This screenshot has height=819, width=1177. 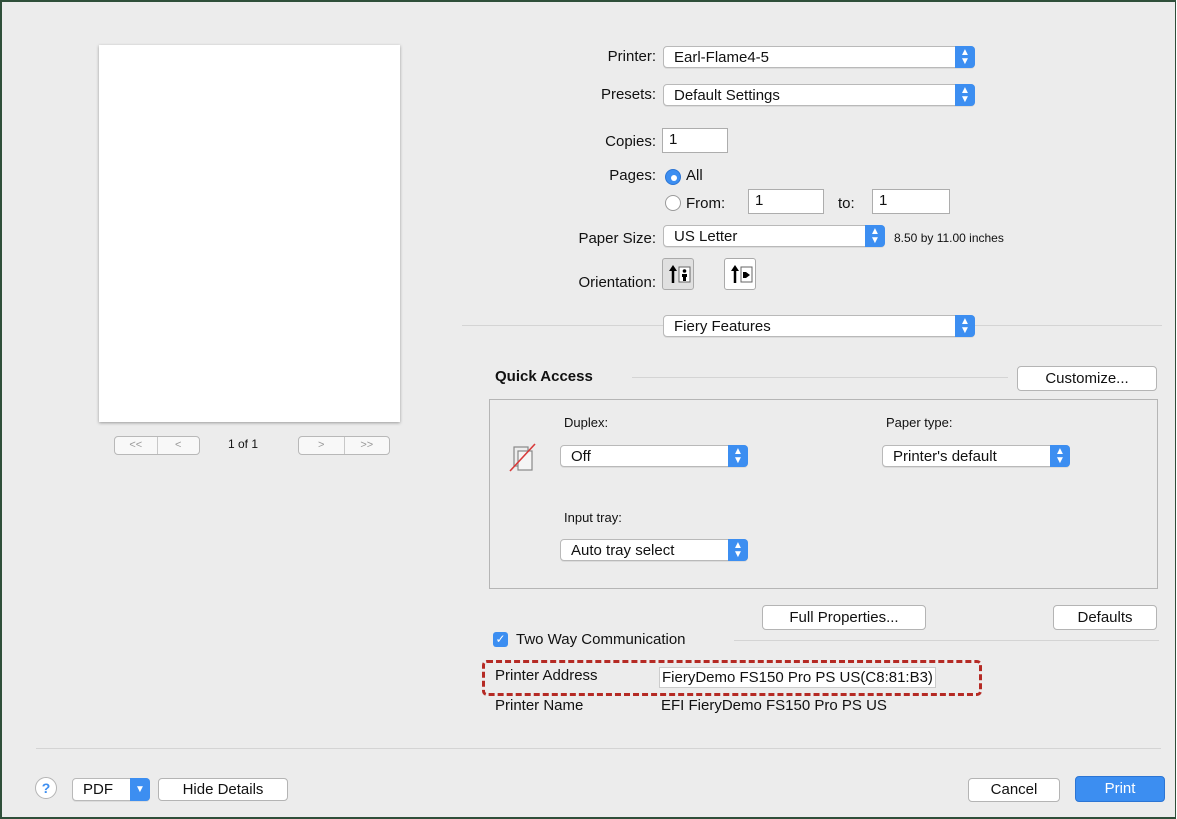 I want to click on landscape-icon, so click(x=742, y=274).